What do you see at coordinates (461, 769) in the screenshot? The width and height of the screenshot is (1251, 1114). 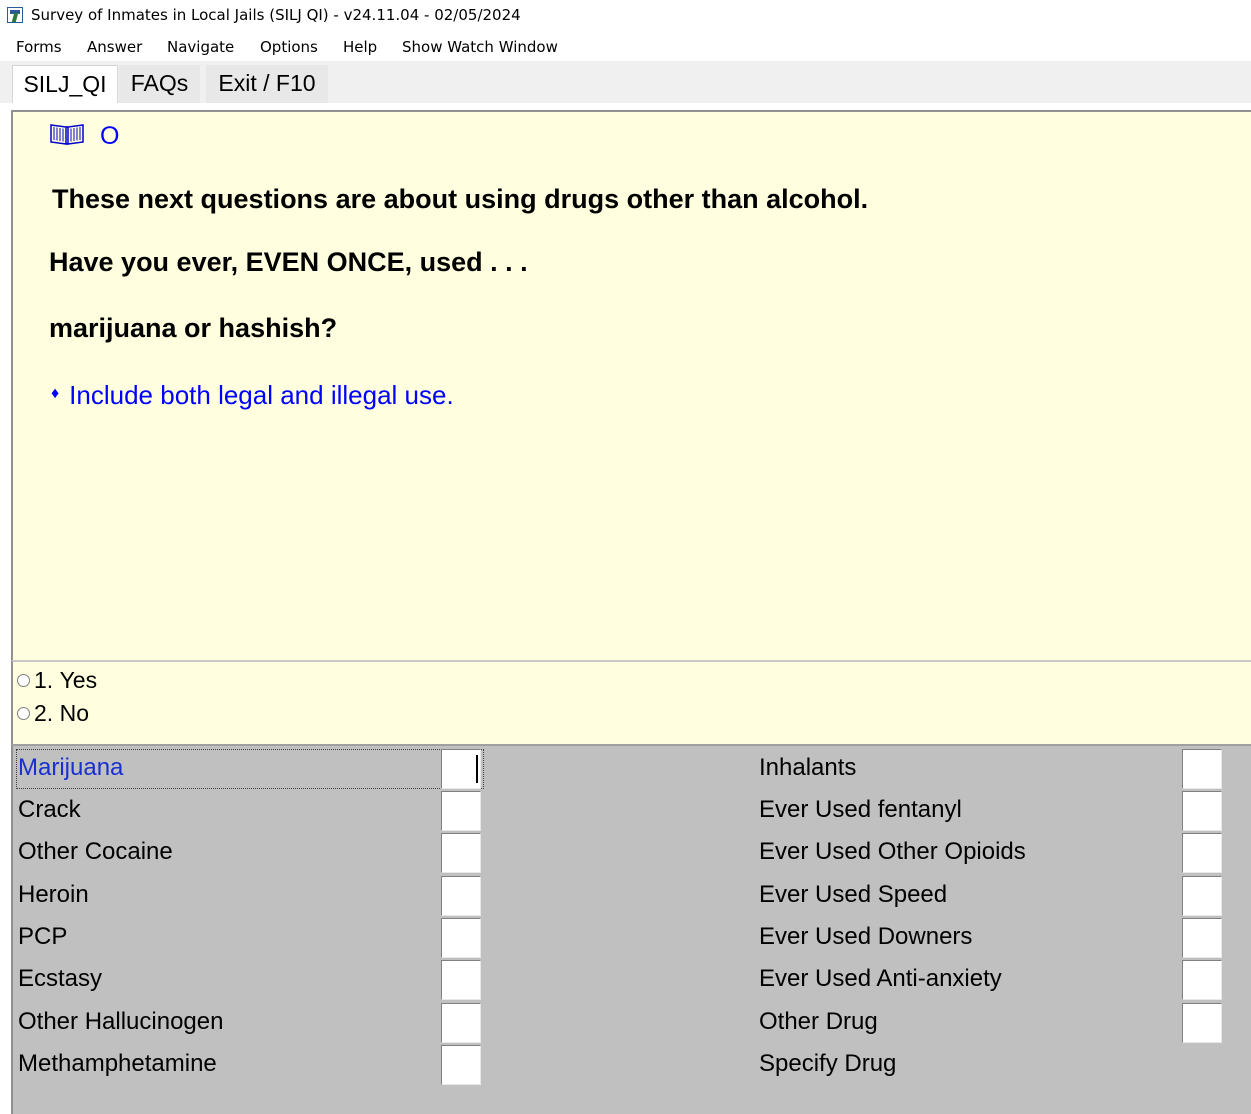 I see `input-marijuana` at bounding box center [461, 769].